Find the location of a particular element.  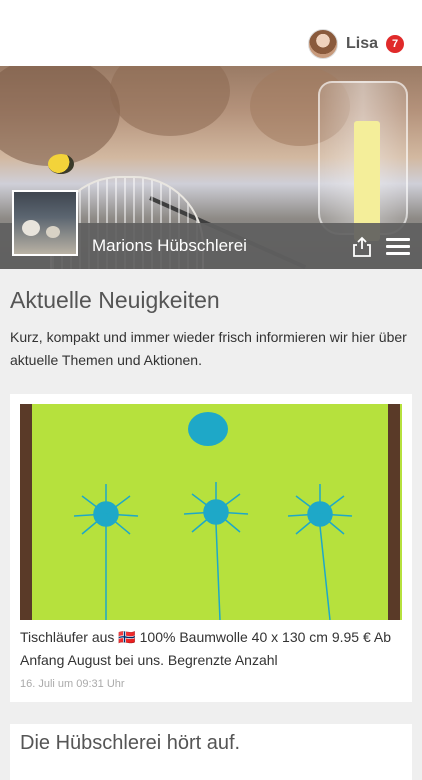

shop-thumbnail is located at coordinates (45, 223).